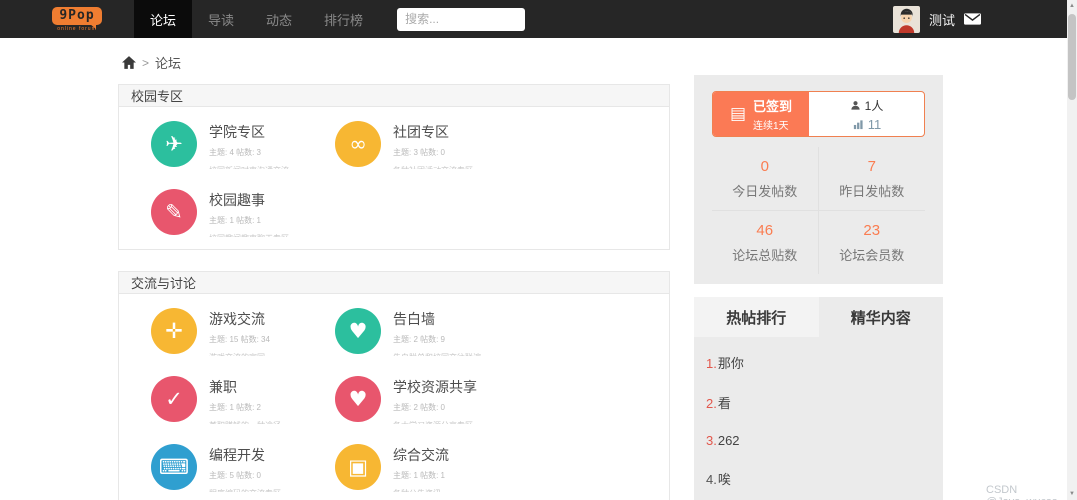 The height and width of the screenshot is (500, 1077). Describe the element at coordinates (129, 62) in the screenshot. I see `home-icon` at that location.